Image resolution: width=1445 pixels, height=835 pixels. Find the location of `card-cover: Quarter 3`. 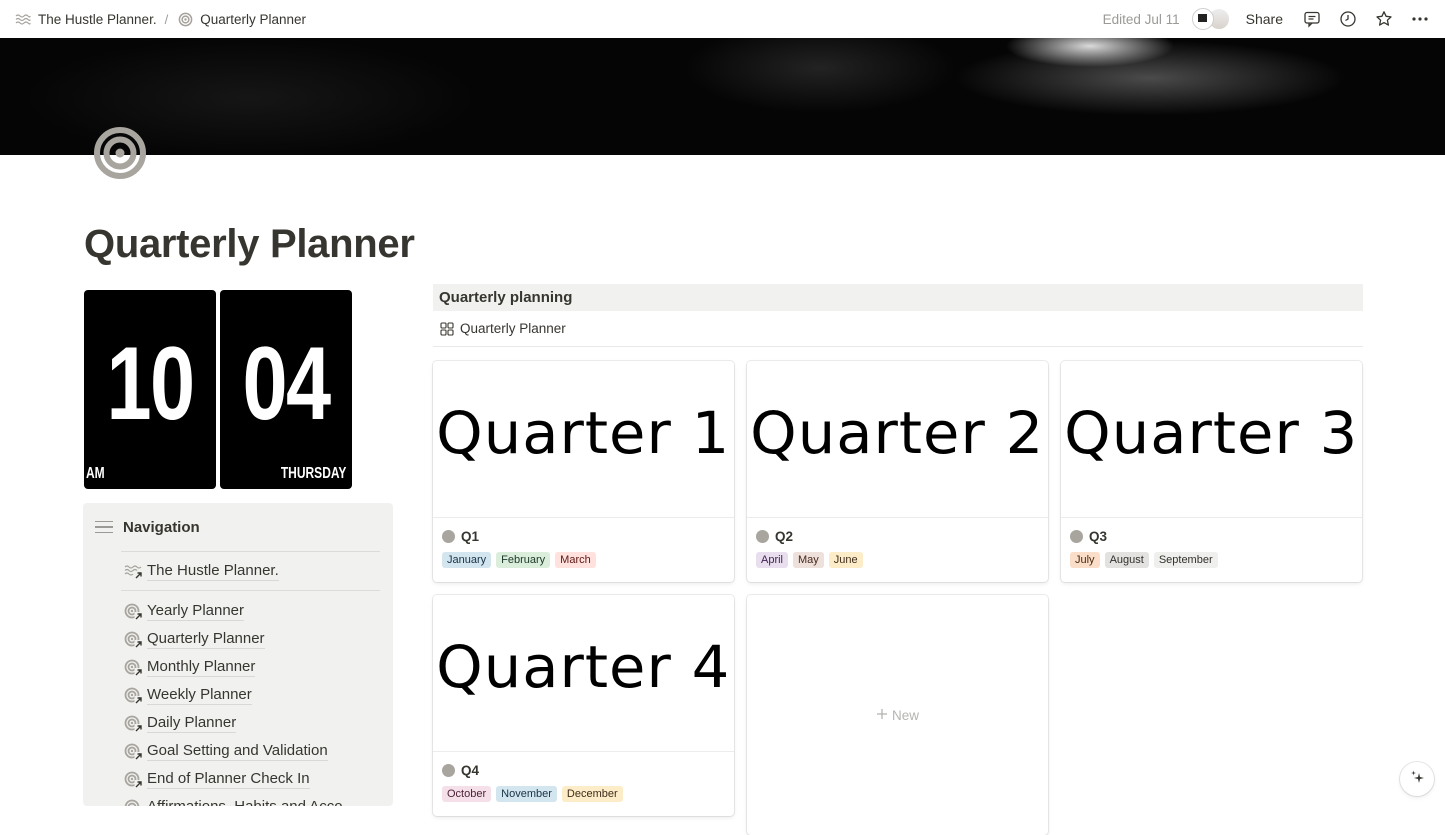

card-cover: Quarter 3 is located at coordinates (1211, 439).